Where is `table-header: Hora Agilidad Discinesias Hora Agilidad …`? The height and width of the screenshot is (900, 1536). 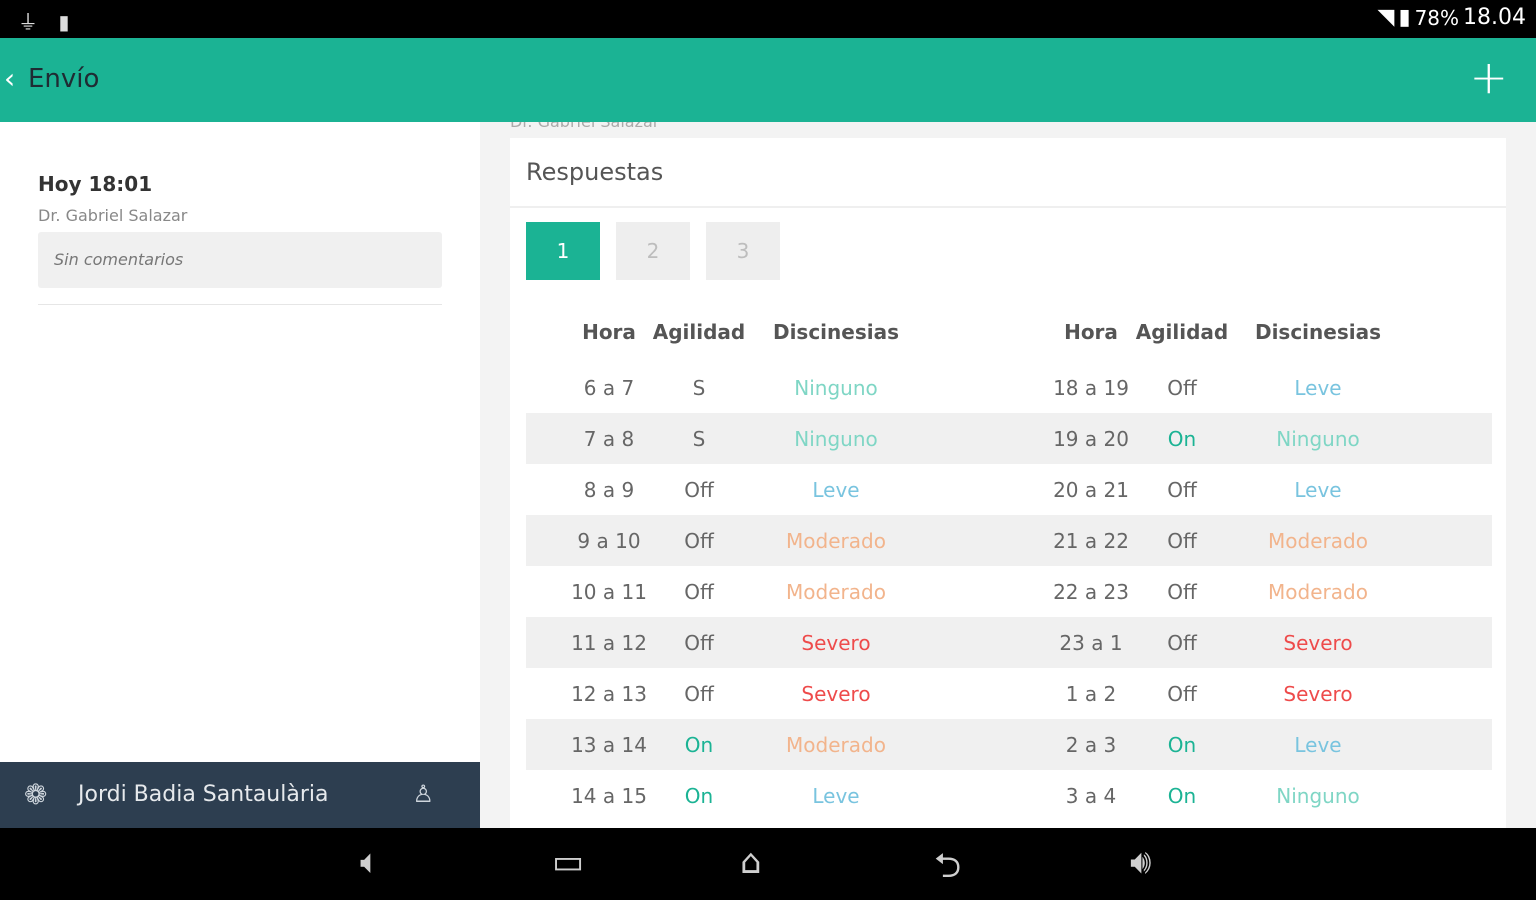 table-header: Hora Agilidad Discinesias Hora Agilidad … is located at coordinates (1009, 332).